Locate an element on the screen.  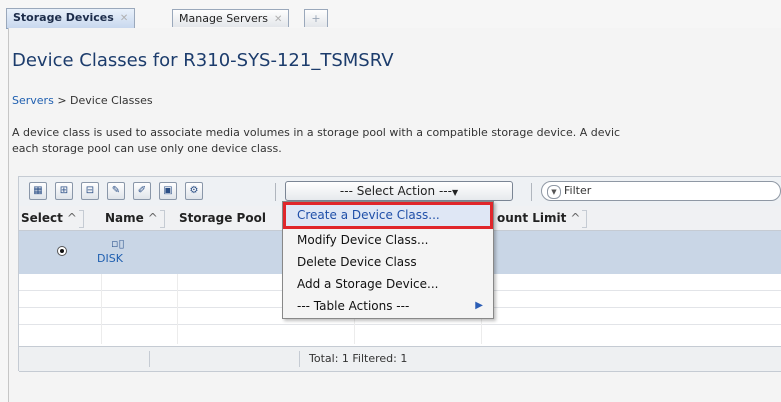
grid-line is located at coordinates (400, 324).